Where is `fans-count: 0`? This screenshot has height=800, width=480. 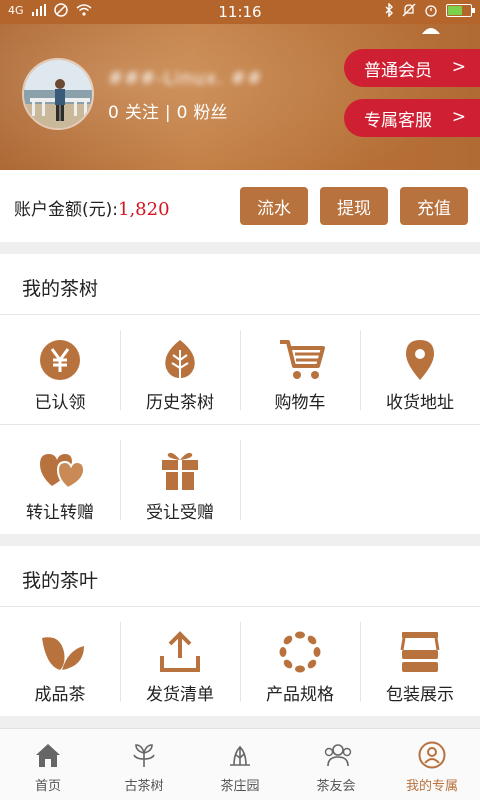
fans-count: 0 is located at coordinates (182, 113).